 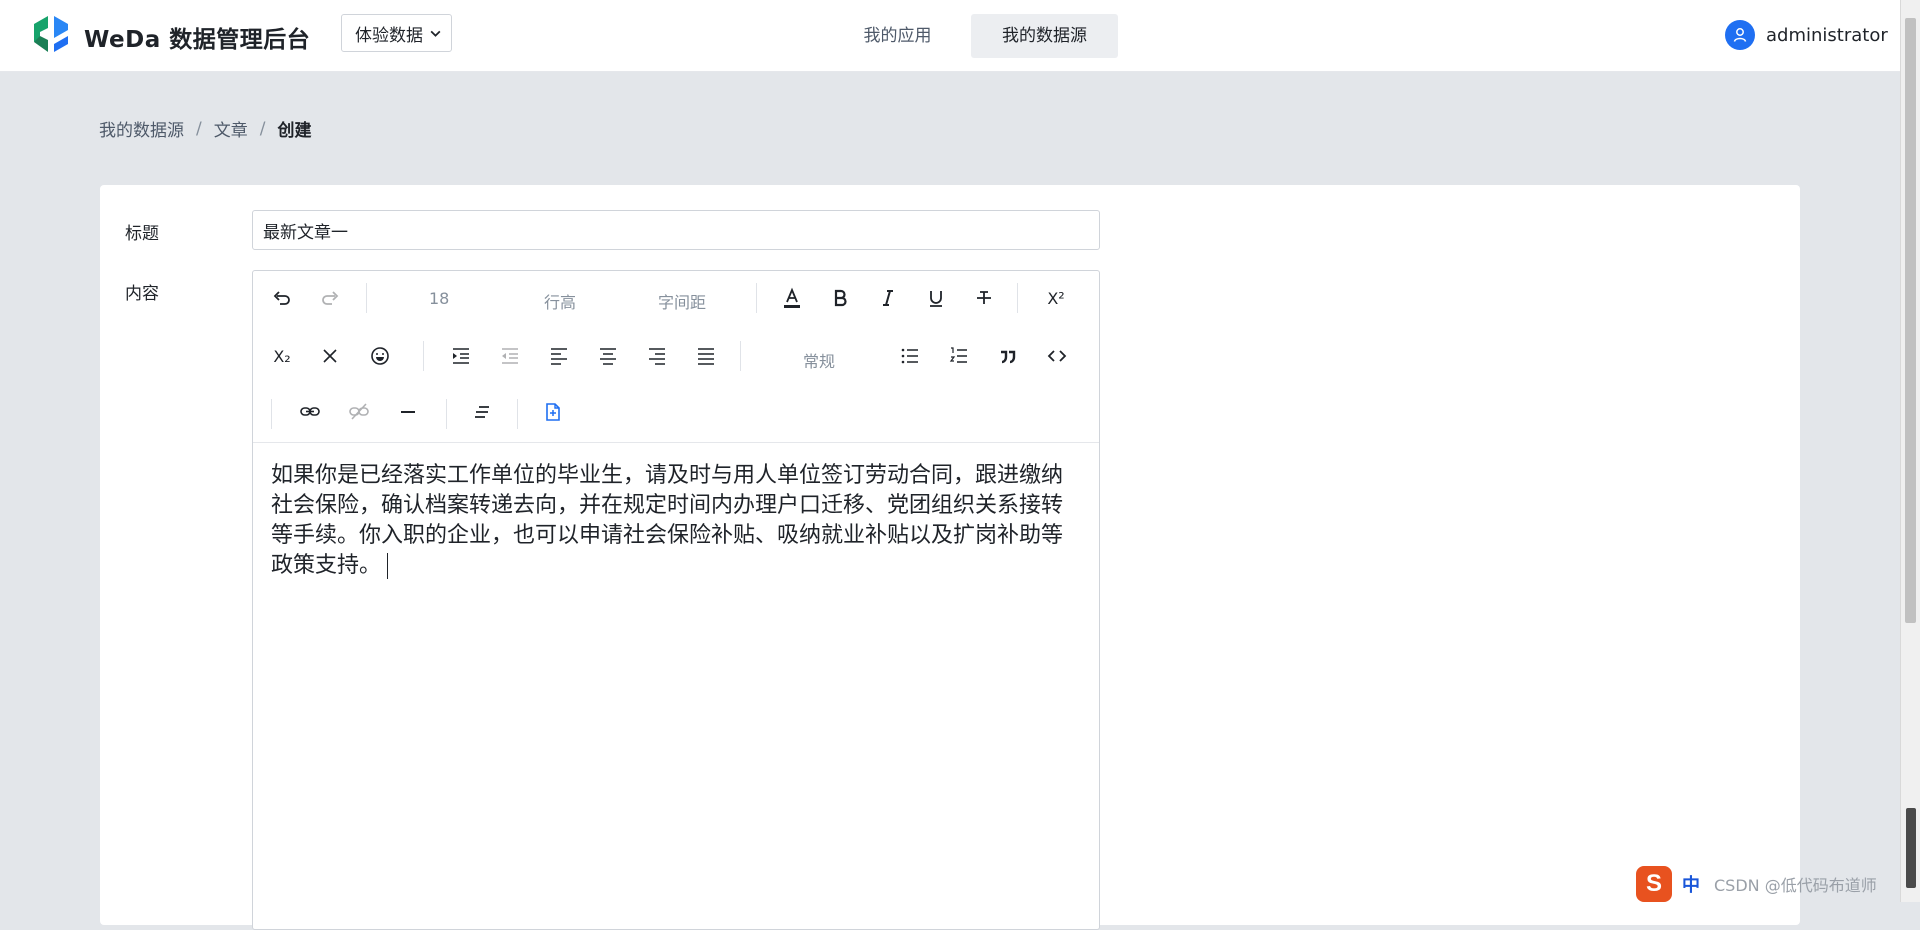 I want to click on user-icon, so click(x=1740, y=35).